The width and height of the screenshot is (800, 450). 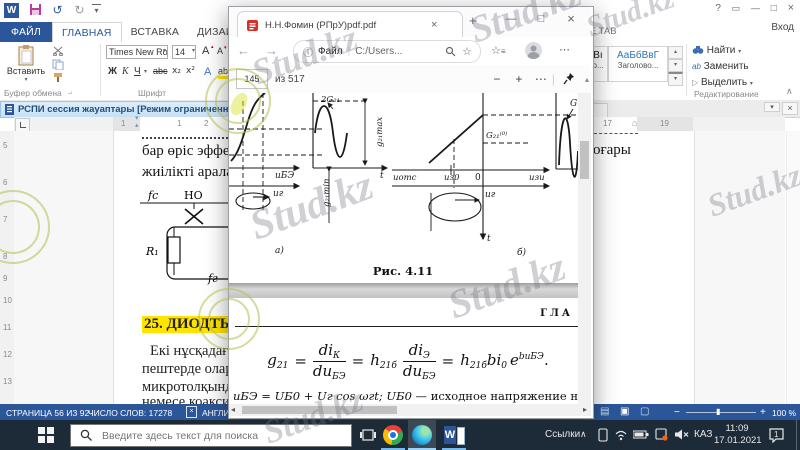 I want to click on italic-button: К, so click(x=125, y=71).